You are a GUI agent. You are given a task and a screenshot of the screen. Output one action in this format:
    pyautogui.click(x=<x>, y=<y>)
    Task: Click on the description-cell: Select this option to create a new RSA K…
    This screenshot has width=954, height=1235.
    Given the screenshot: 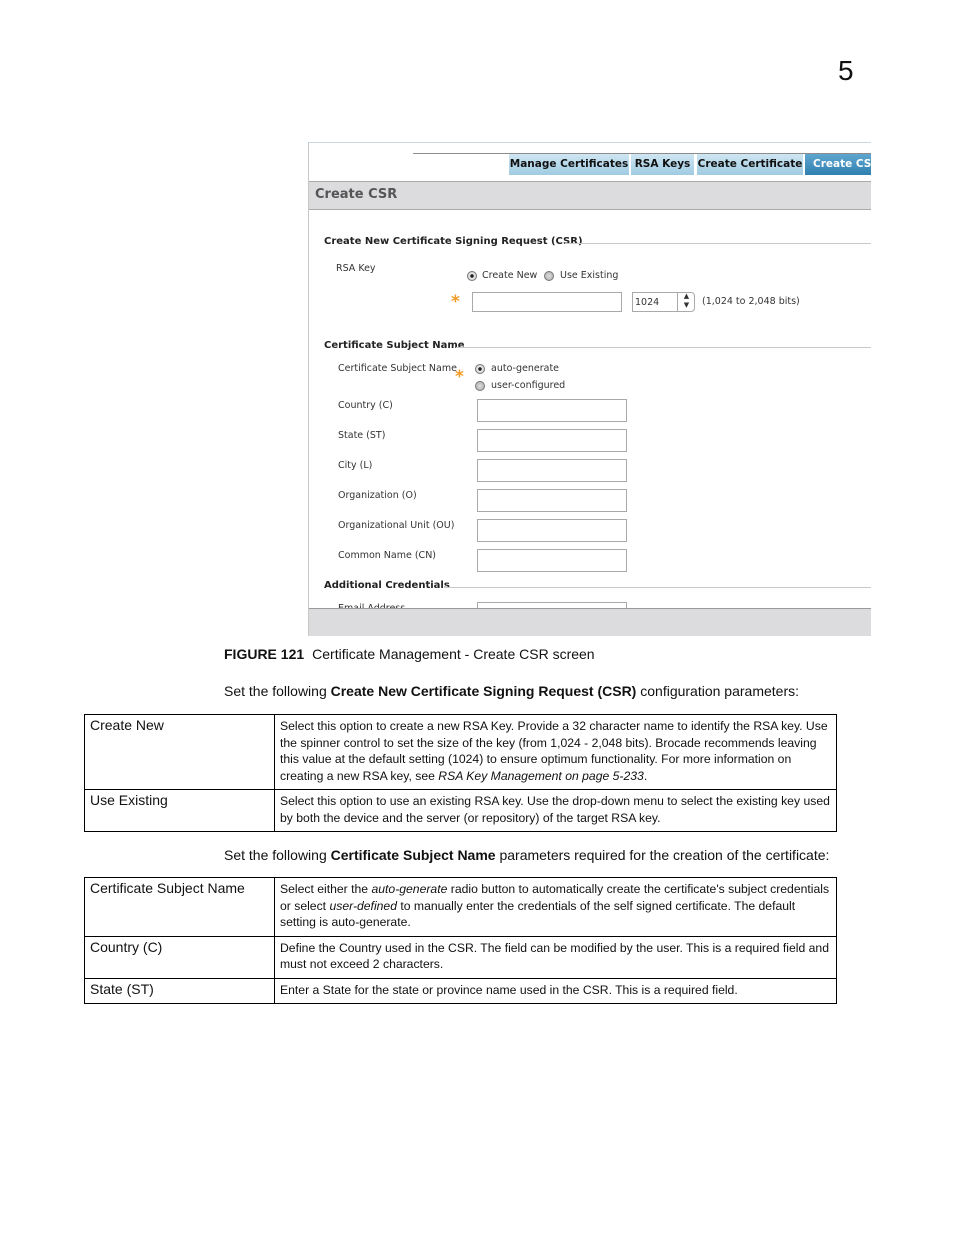 What is the action you would take?
    pyautogui.click(x=555, y=752)
    